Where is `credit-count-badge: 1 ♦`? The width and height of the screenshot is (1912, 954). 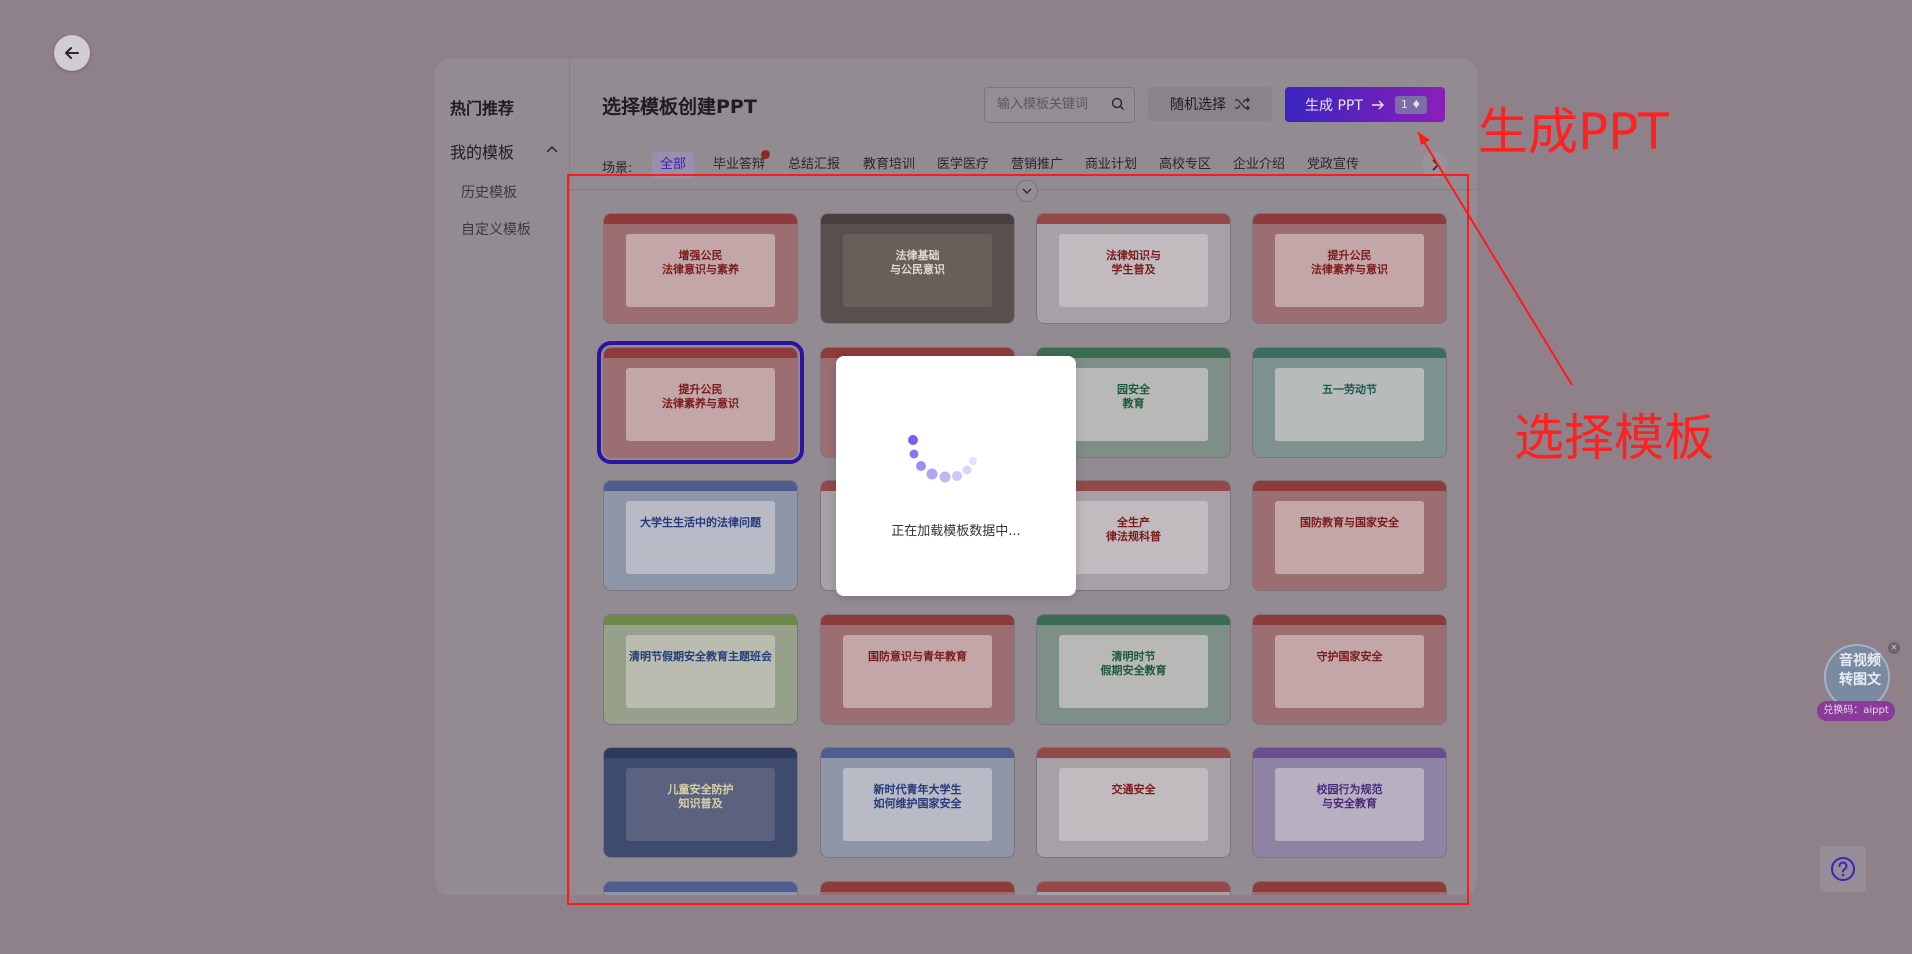 credit-count-badge: 1 ♦ is located at coordinates (1411, 104).